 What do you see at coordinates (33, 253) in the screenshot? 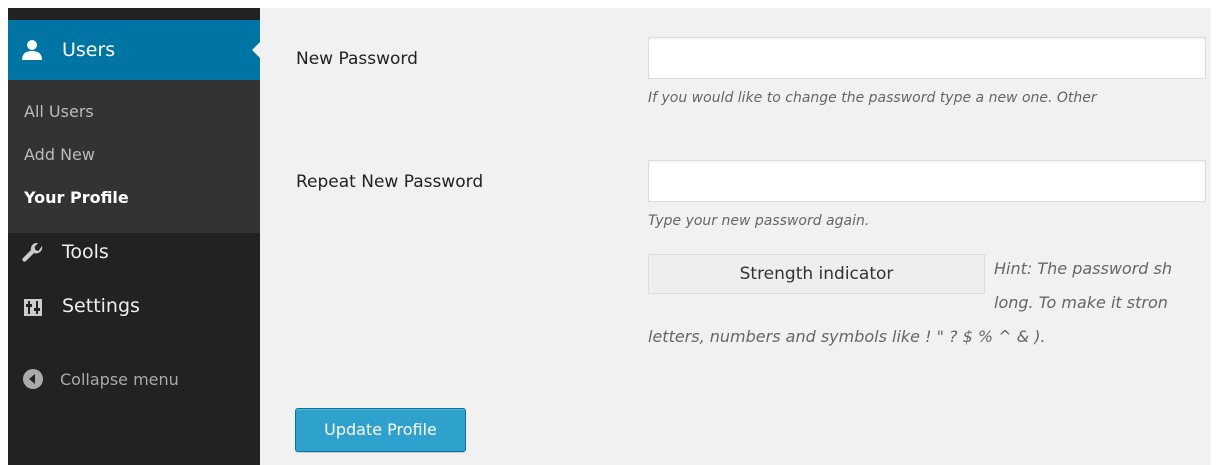
I see `wrench-icon` at bounding box center [33, 253].